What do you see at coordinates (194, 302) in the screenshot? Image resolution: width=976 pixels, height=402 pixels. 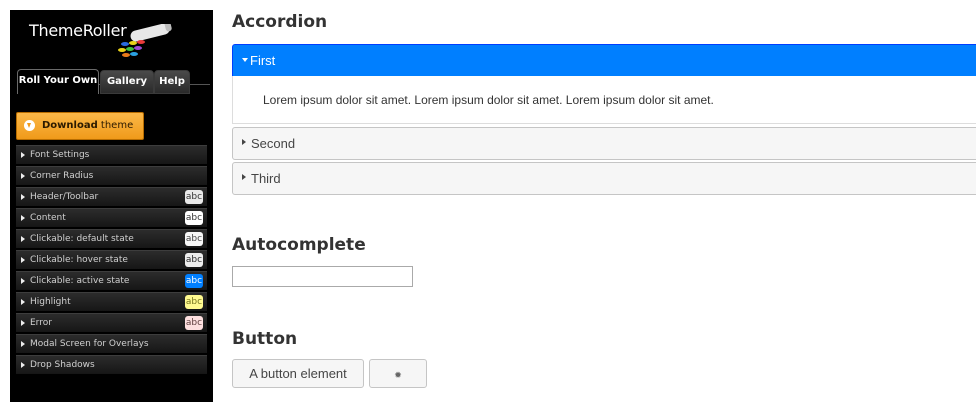 I see `swatch-highlight: abc` at bounding box center [194, 302].